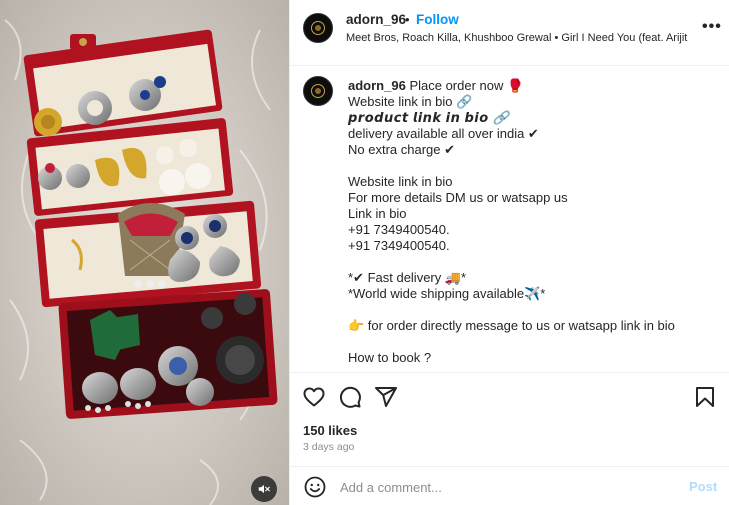 The height and width of the screenshot is (505, 729). Describe the element at coordinates (330, 430) in the screenshot. I see `likes-count: 150 likes` at that location.